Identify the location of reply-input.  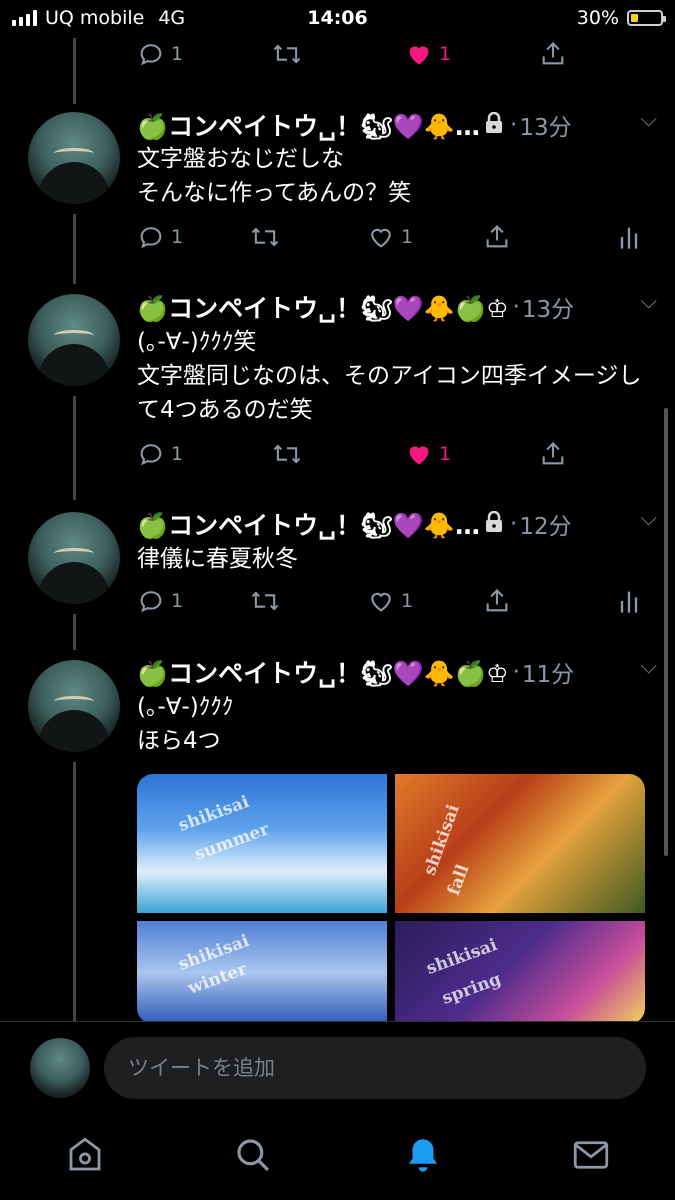
(375, 1068).